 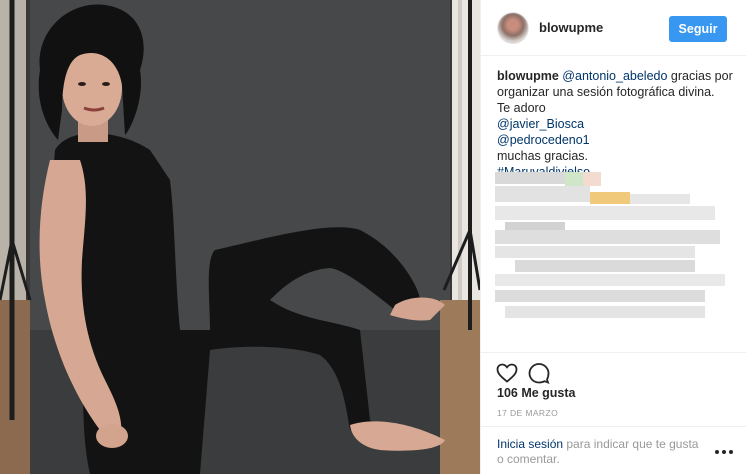 I want to click on follow-button: Seguir, so click(x=698, y=29).